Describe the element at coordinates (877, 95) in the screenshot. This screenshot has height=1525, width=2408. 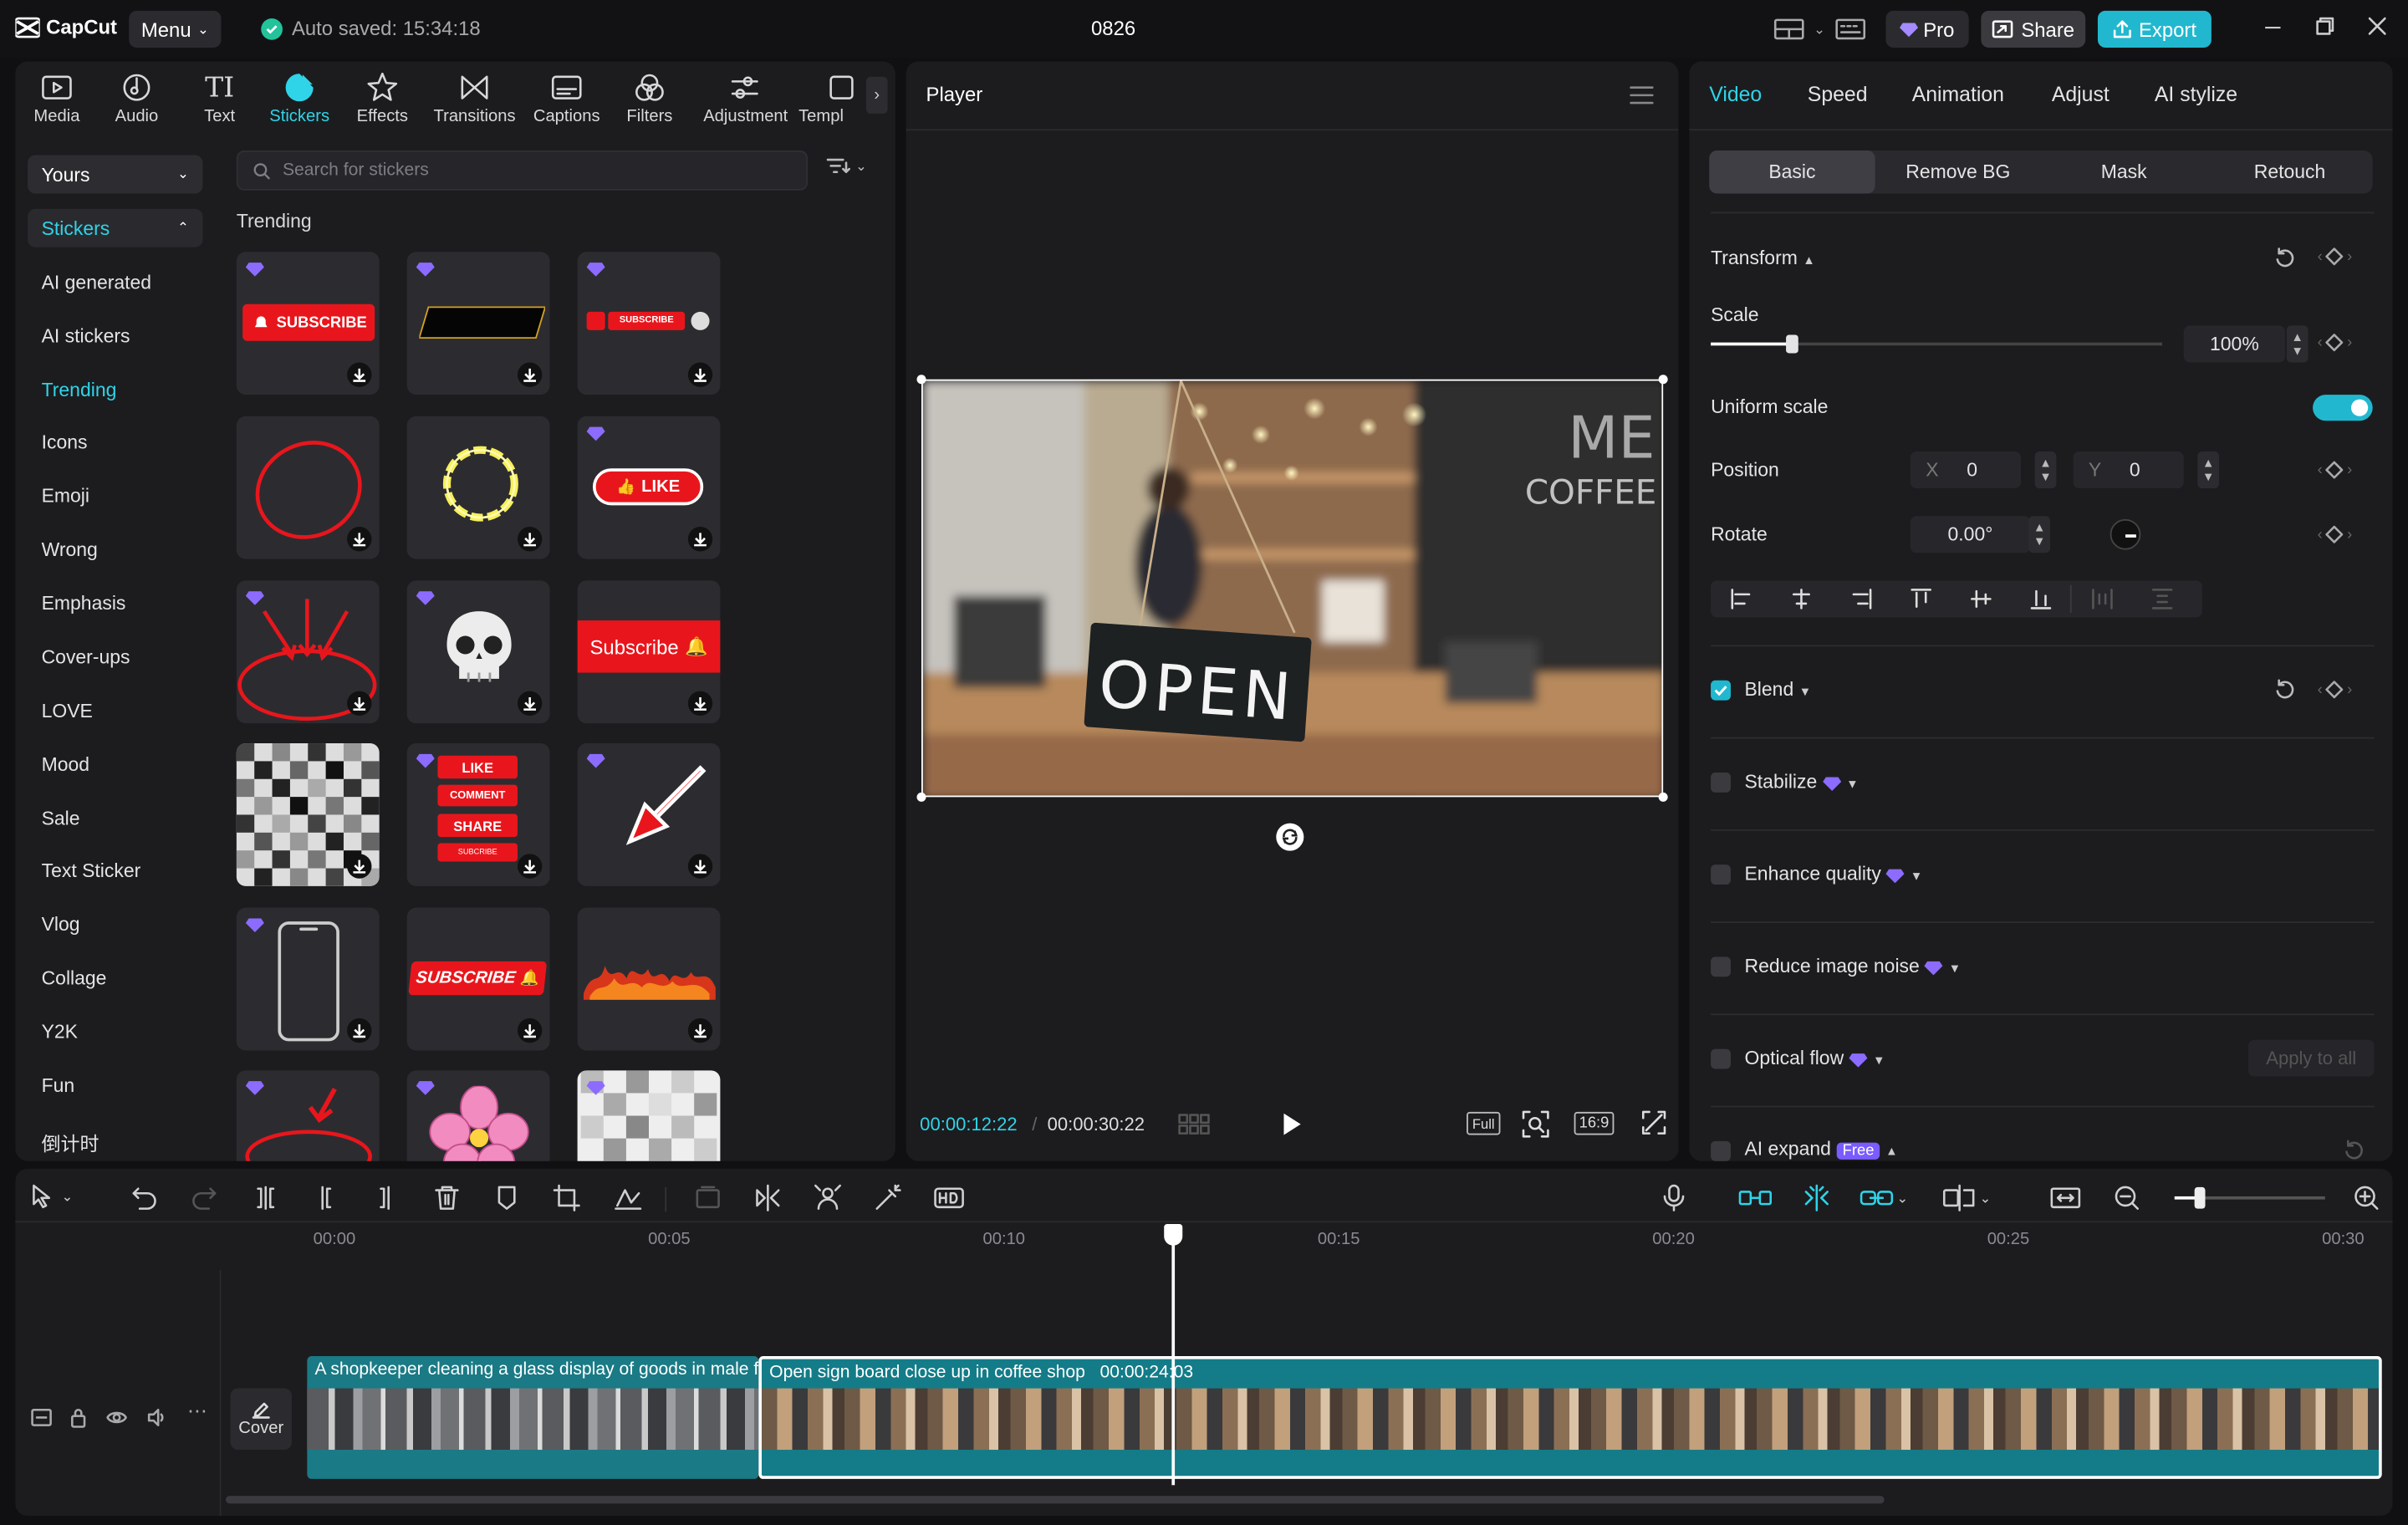
I see `chevron-right-icon: ›` at that location.